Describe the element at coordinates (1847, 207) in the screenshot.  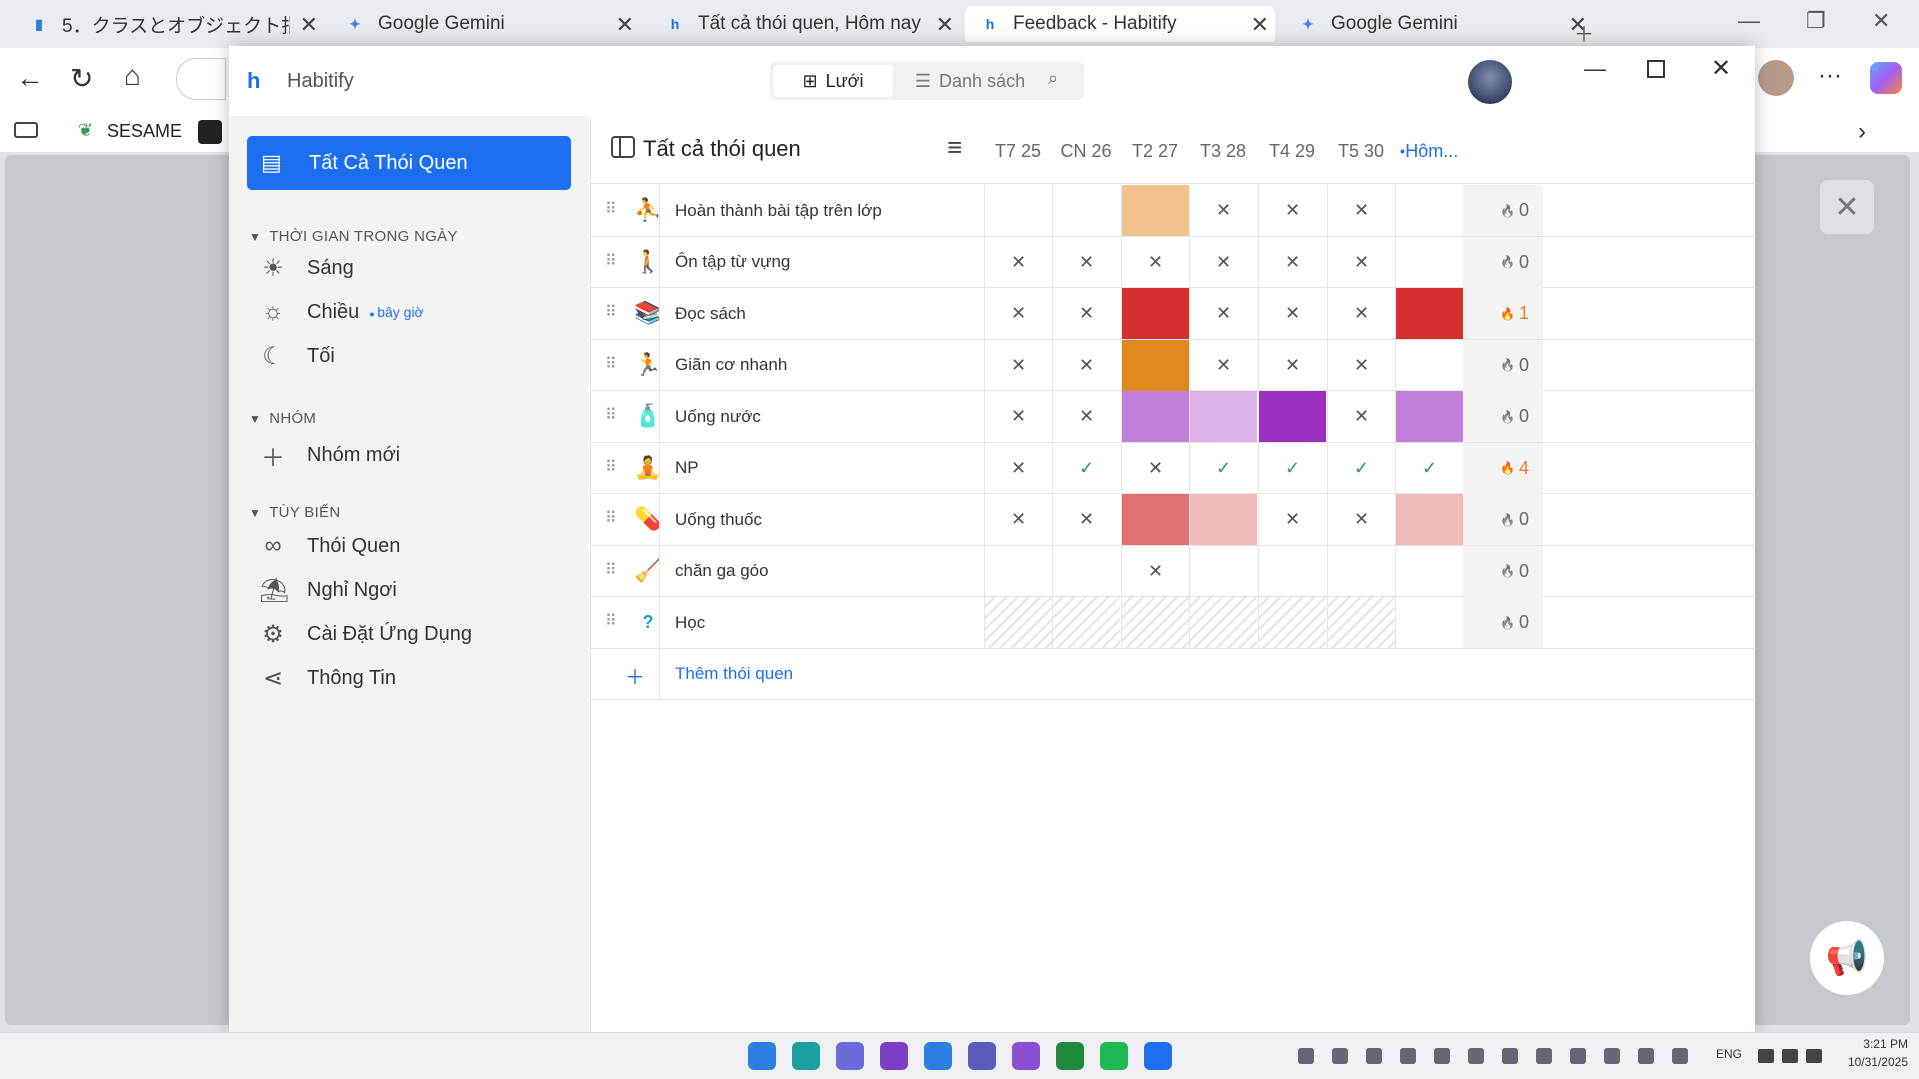
I see `close-overlay-icon: ✕` at that location.